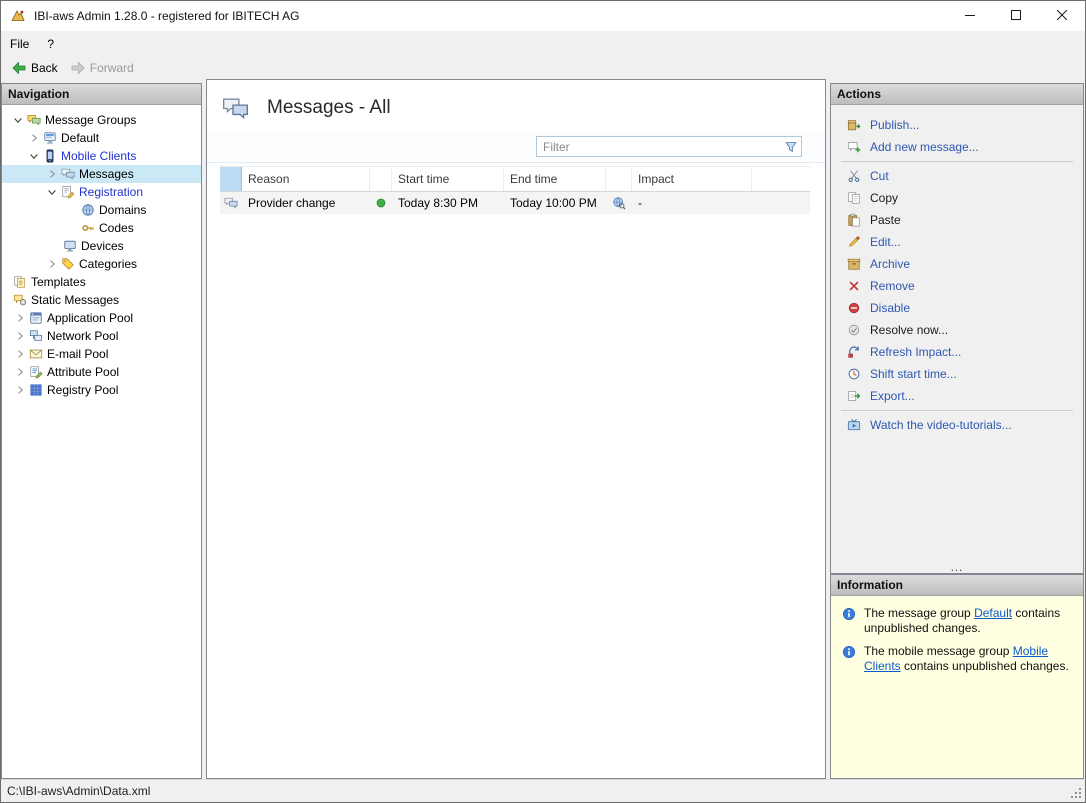 The height and width of the screenshot is (803, 1086). Describe the element at coordinates (101, 372) in the screenshot. I see `tree-item-attribute-pool: Attribute Pool` at that location.